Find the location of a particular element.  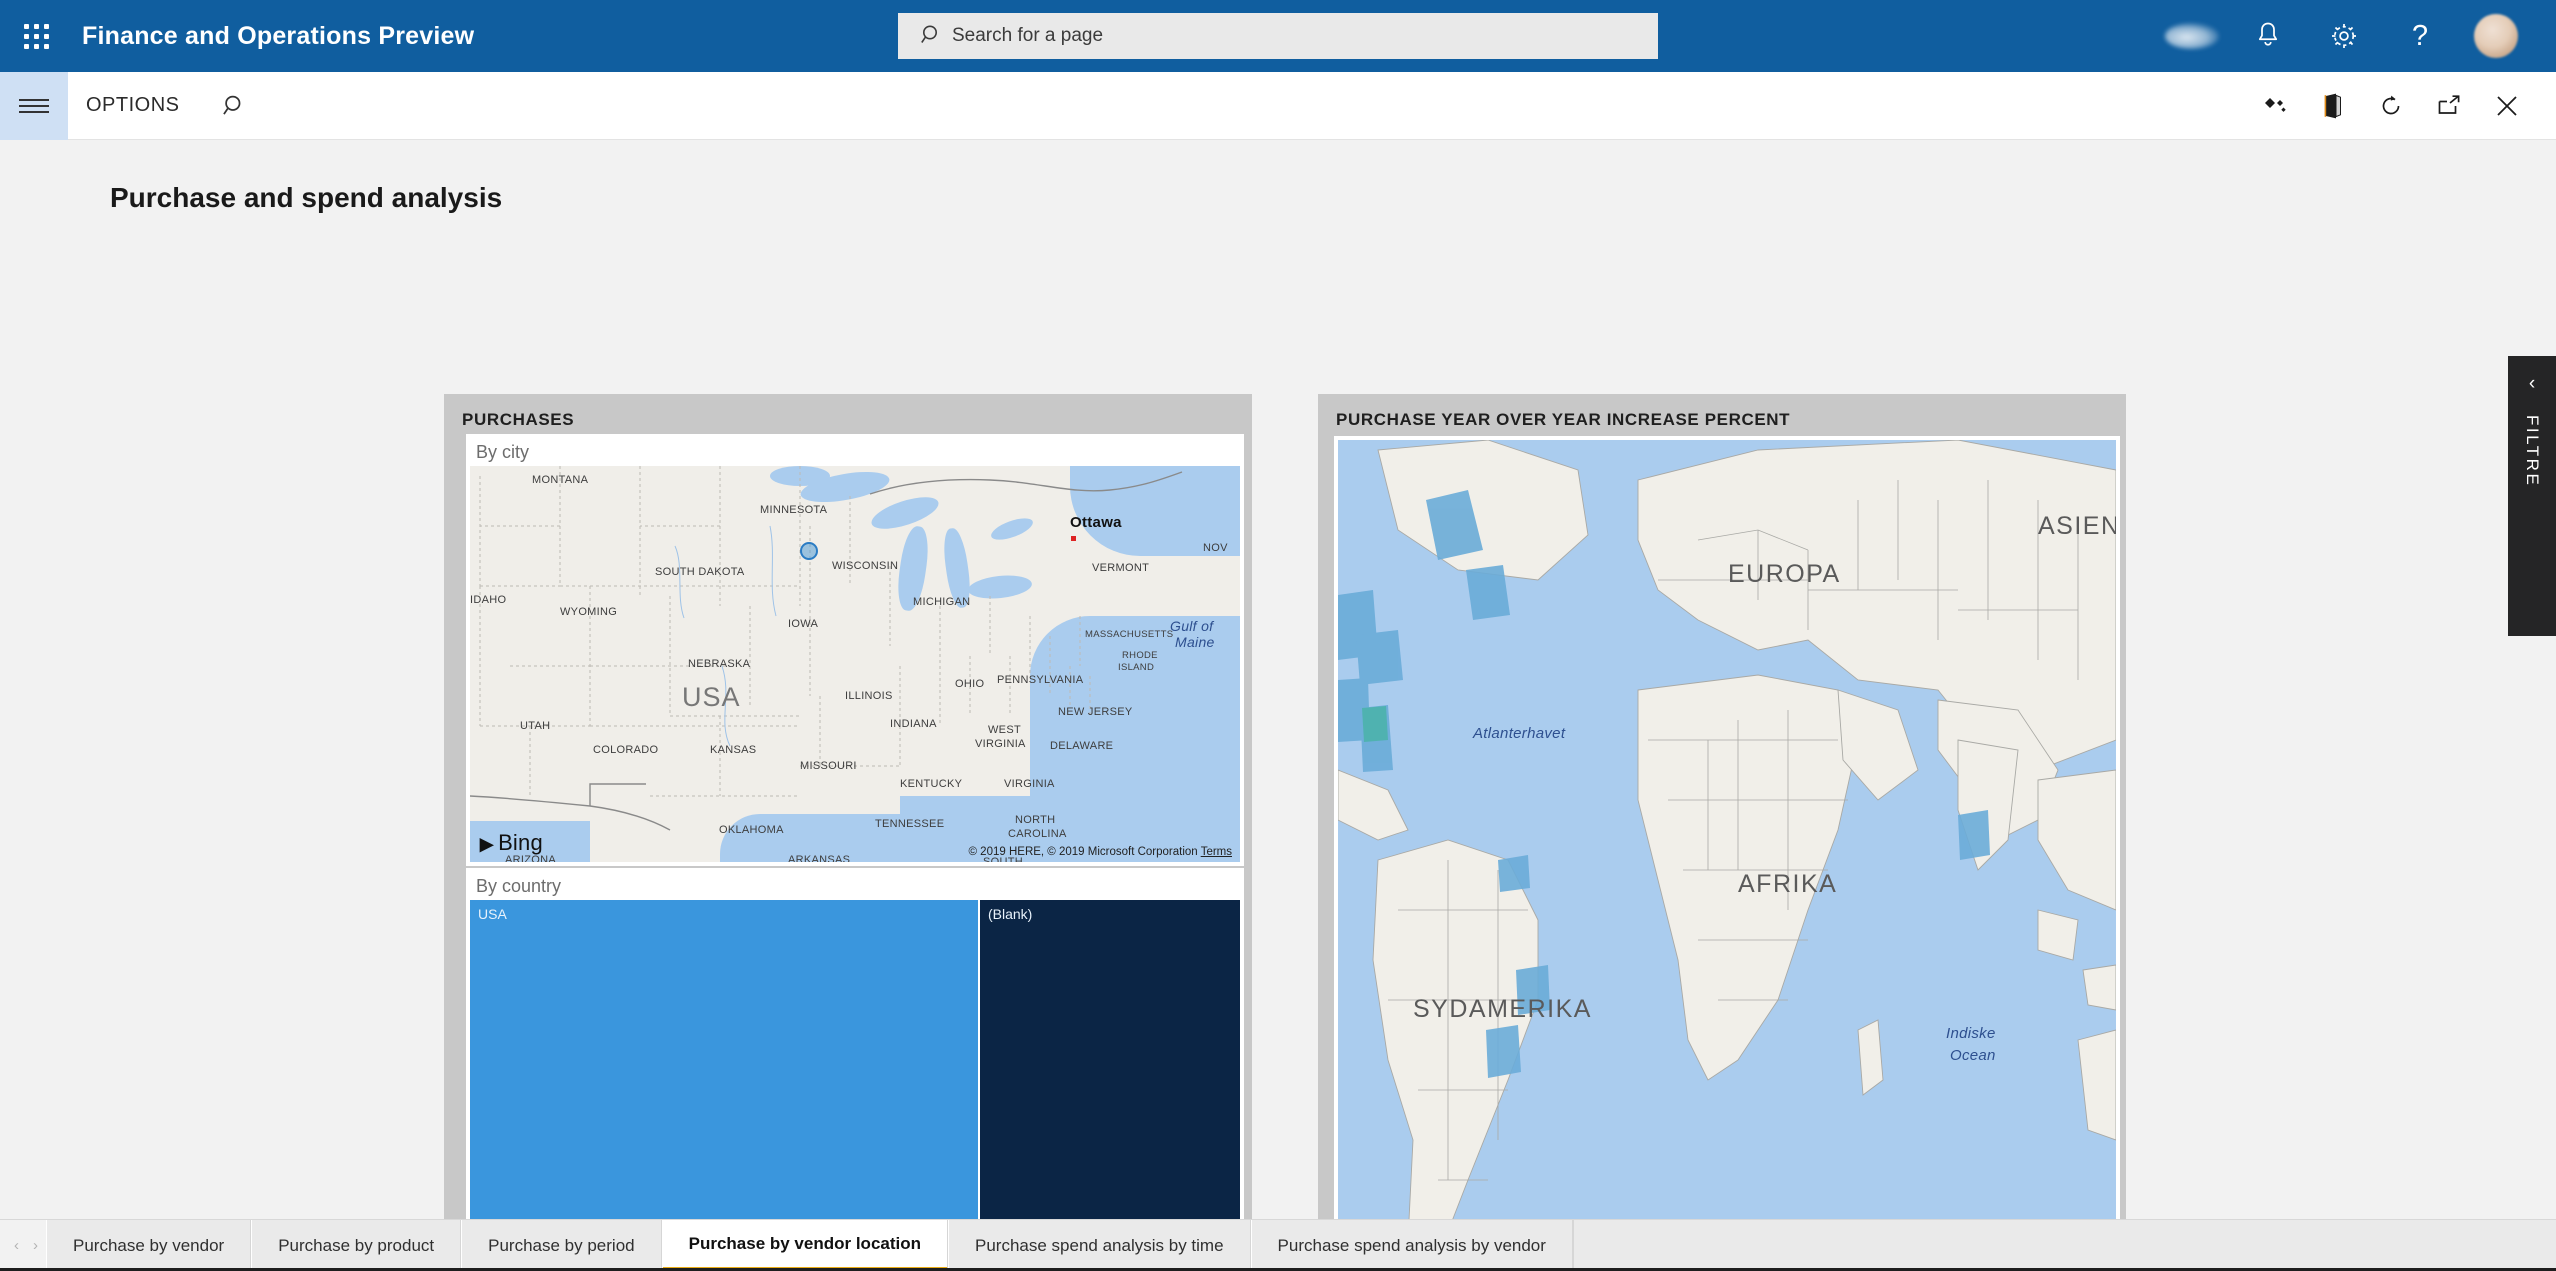

filter-pane-label: FILTRE is located at coordinates (2532, 451).